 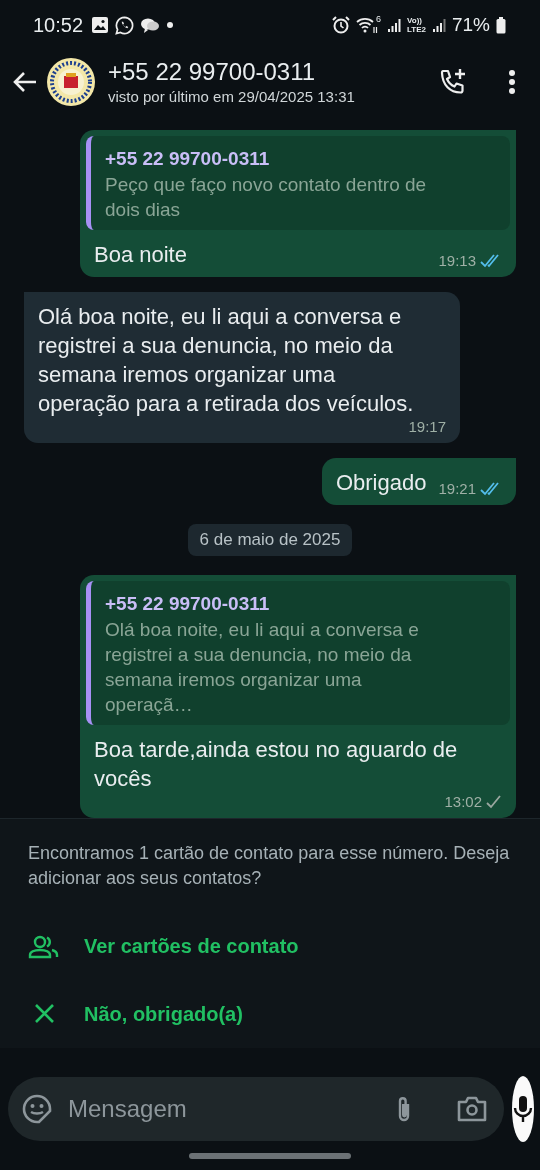 I want to click on message-time: 19:17, so click(x=427, y=426).